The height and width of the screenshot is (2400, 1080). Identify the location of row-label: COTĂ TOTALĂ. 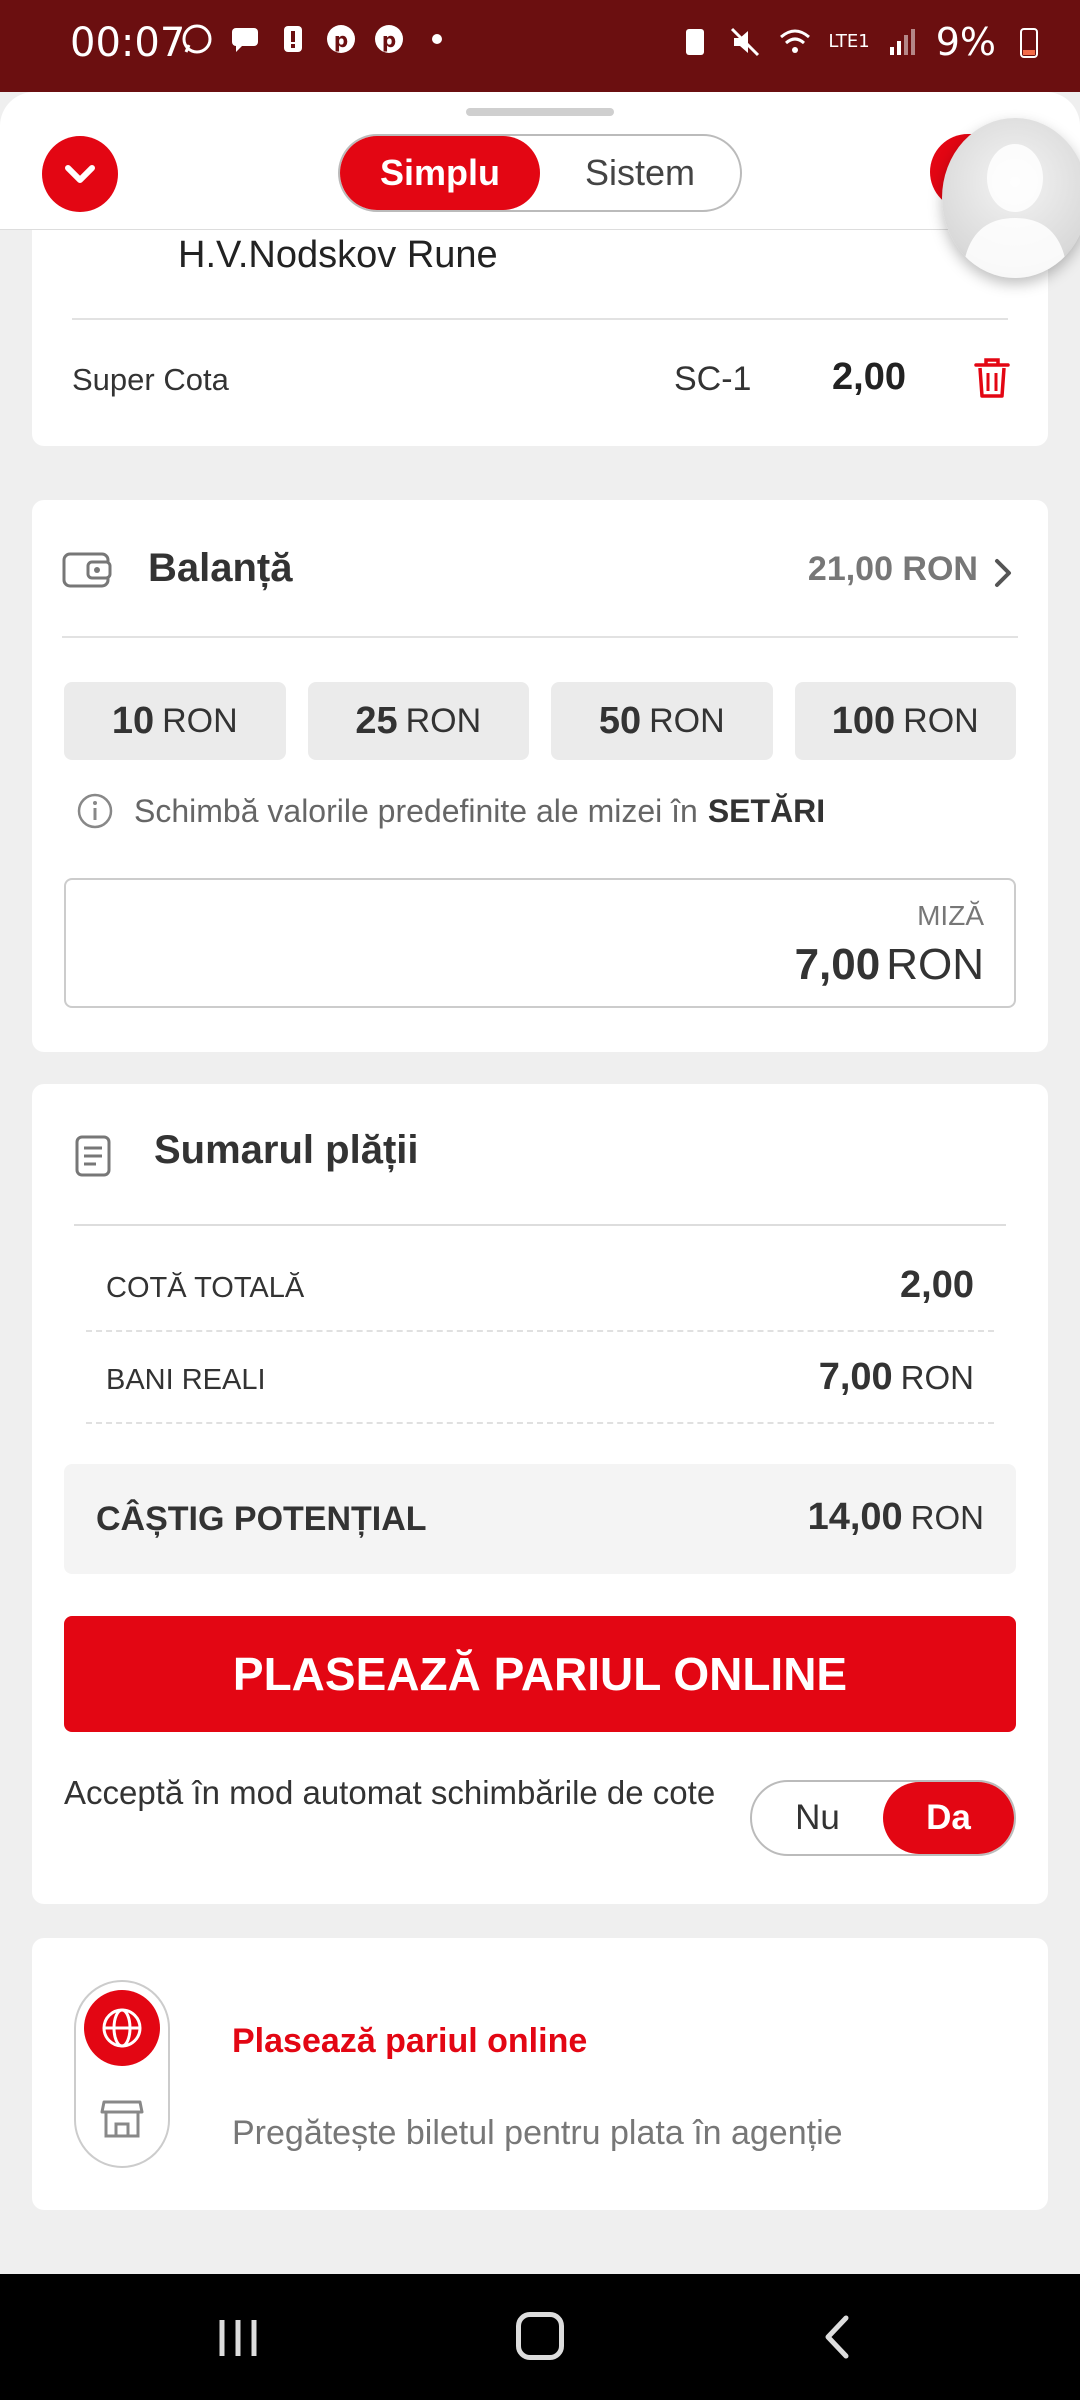
(205, 1288).